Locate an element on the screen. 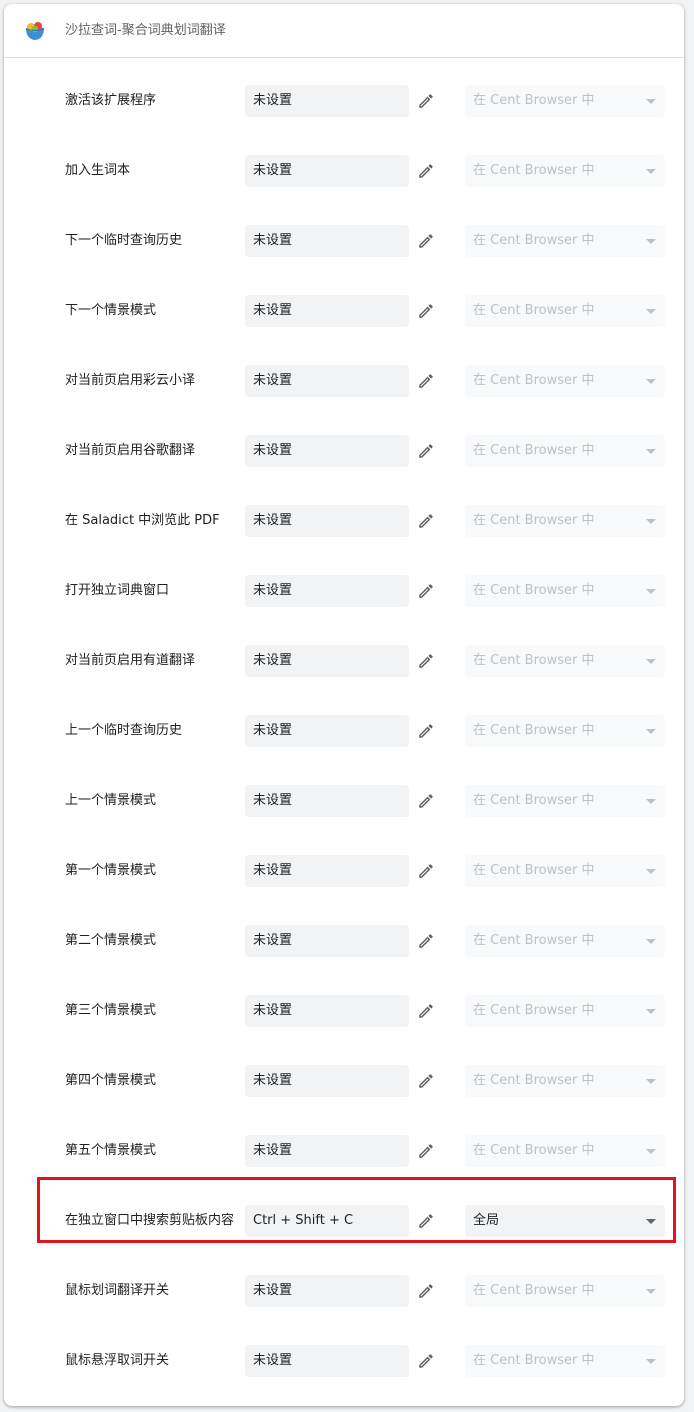  shortcut-command-label: 激活该扩展程序 is located at coordinates (111, 100).